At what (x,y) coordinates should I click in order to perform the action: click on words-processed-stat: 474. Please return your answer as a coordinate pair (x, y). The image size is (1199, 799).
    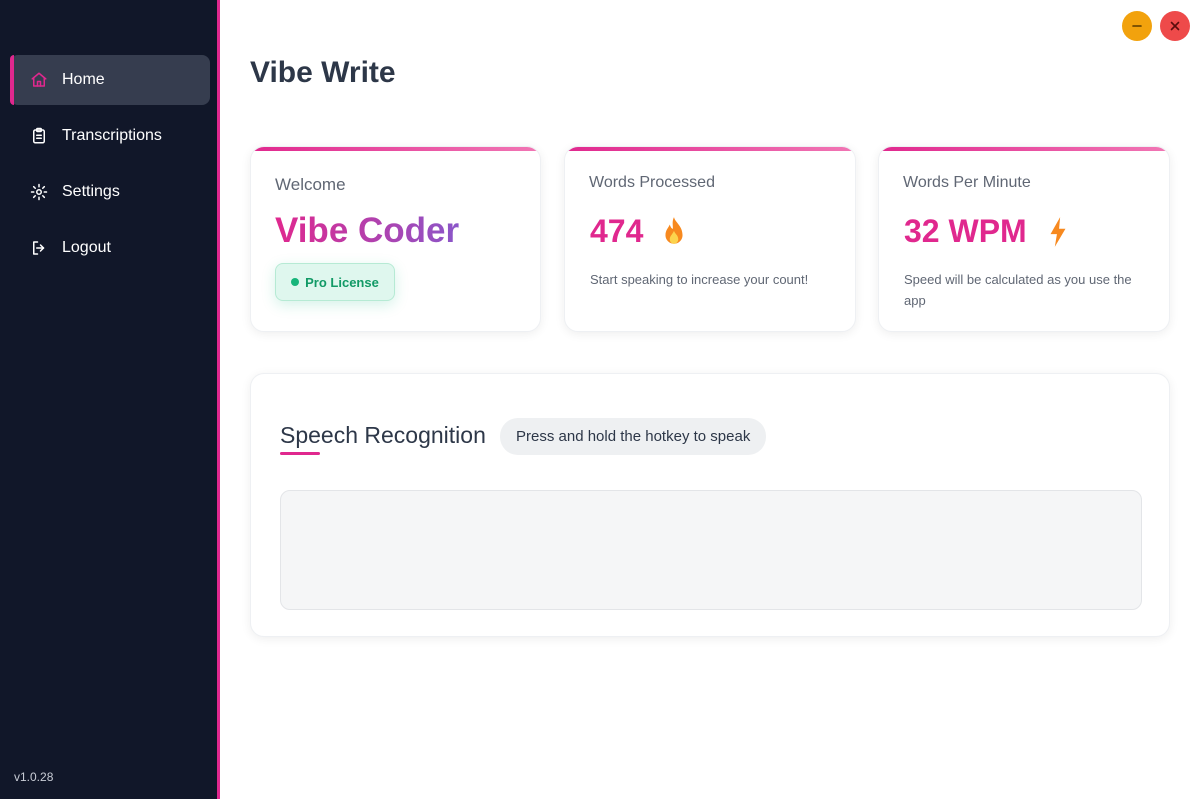
    Looking at the image, I should click on (639, 231).